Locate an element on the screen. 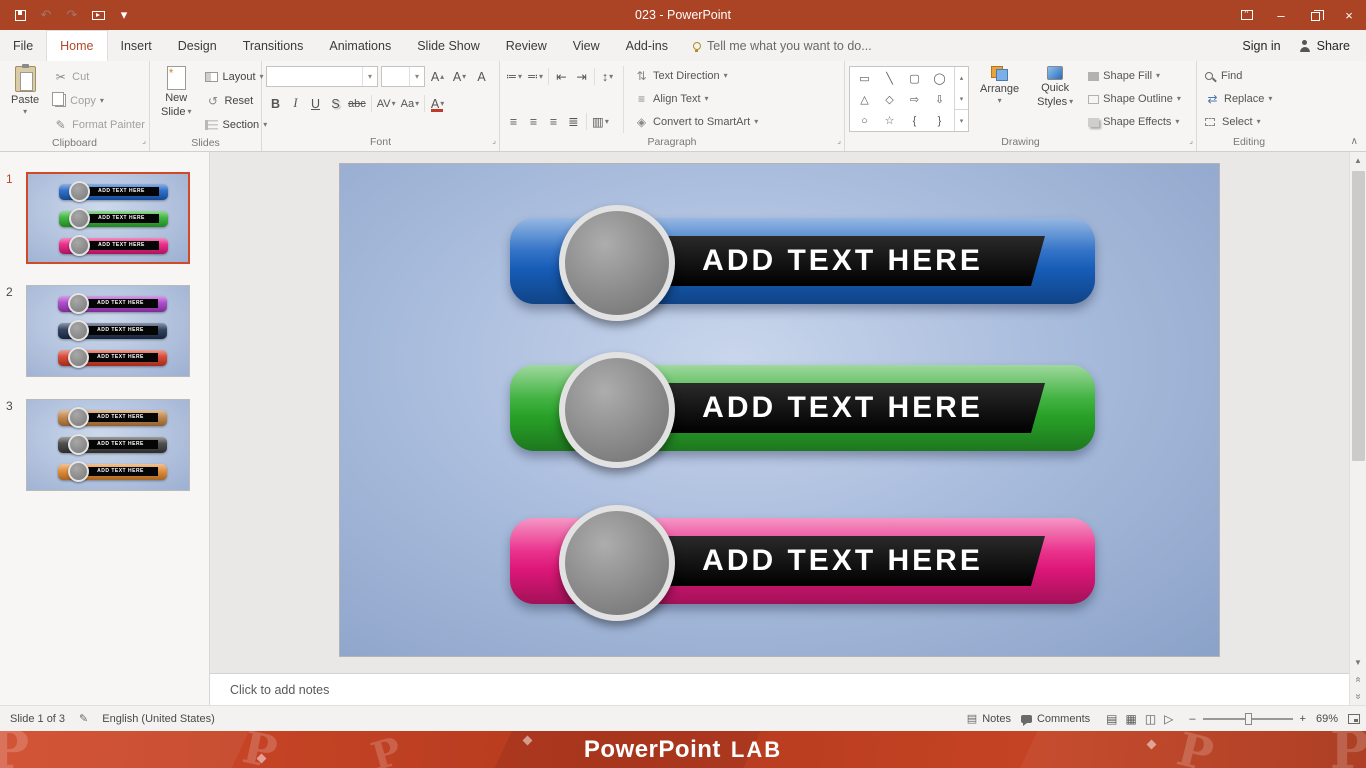  underline-button: U is located at coordinates (315, 103).